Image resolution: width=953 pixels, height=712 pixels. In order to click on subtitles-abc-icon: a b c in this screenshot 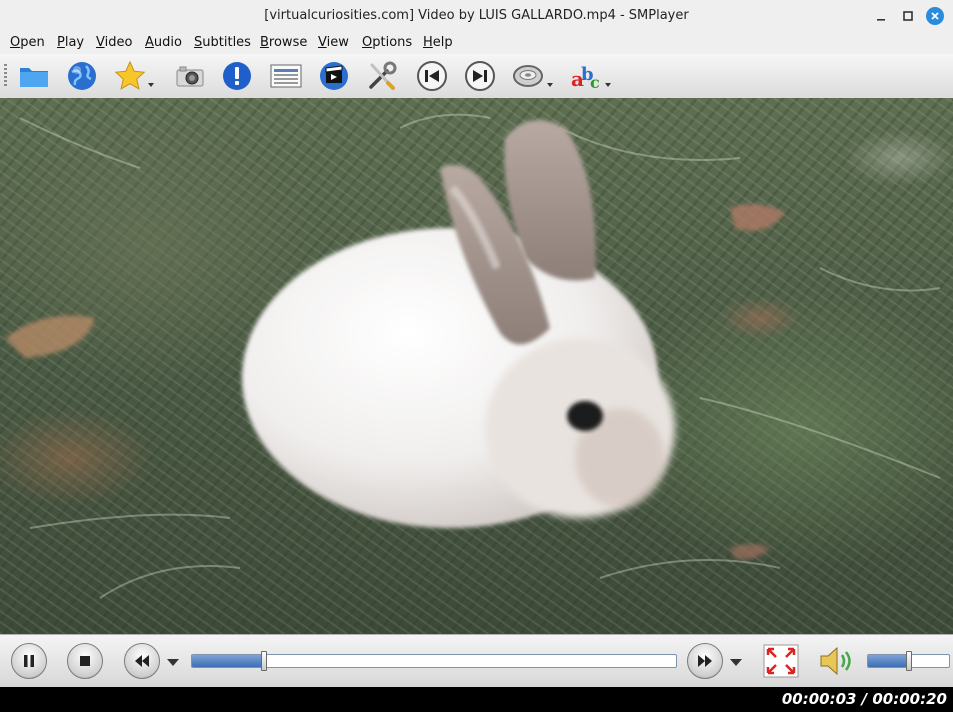, I will do `click(585, 78)`.